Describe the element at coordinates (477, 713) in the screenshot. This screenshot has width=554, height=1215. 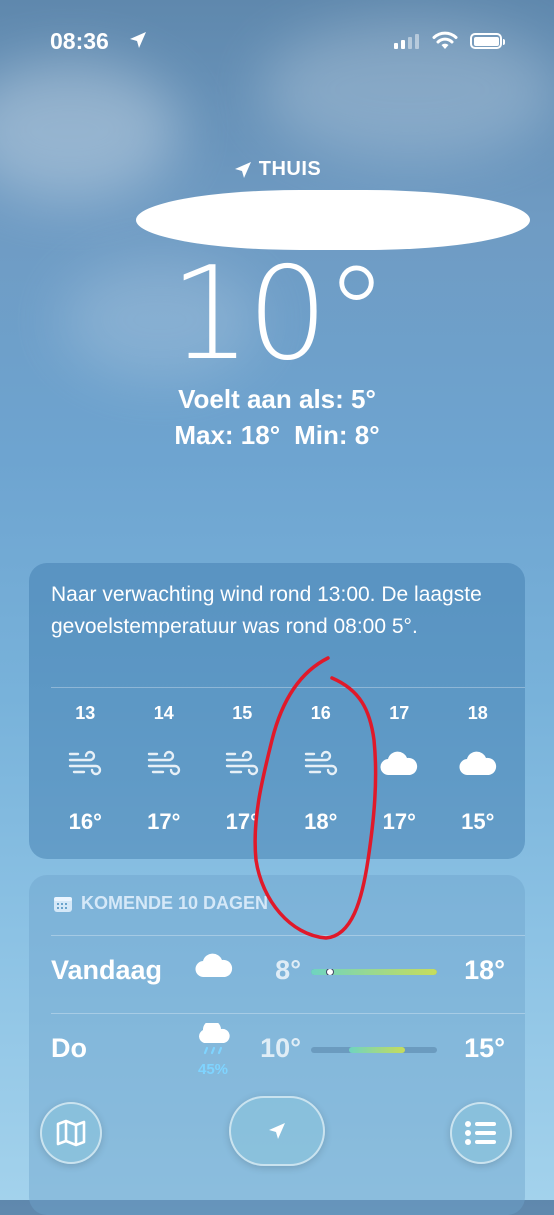
I see `hour-label: 18` at that location.